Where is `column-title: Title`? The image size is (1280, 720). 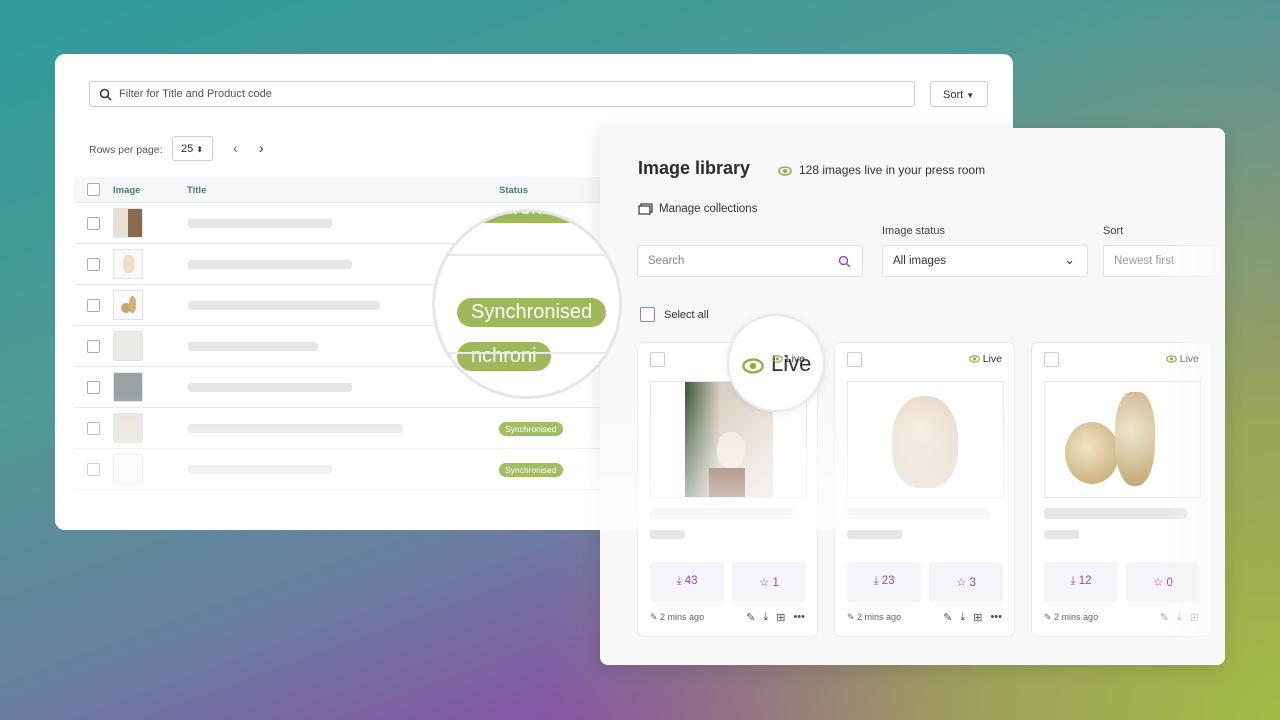 column-title: Title is located at coordinates (197, 190).